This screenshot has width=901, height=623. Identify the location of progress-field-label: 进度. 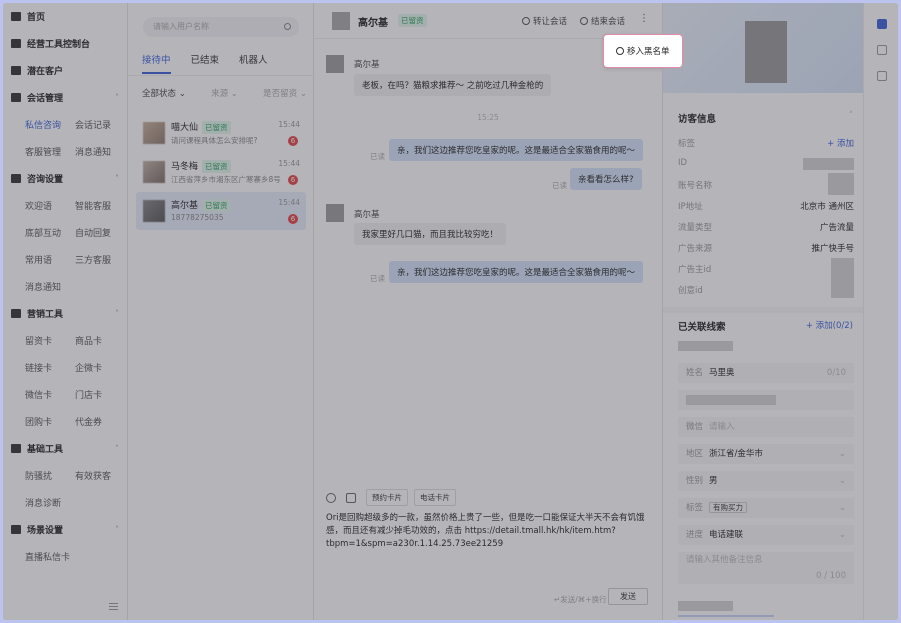
(695, 535).